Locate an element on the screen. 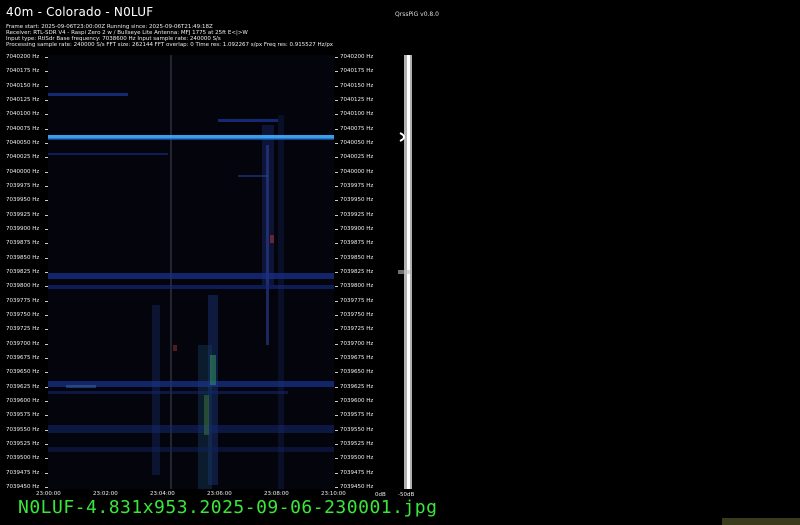 The height and width of the screenshot is (525, 800). freq-label-right: 7039600 Hz is located at coordinates (357, 400).